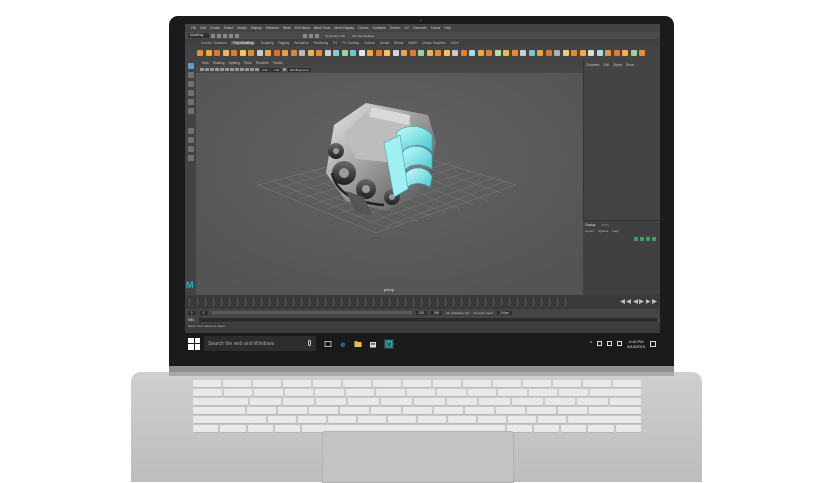 The image size is (833, 483). I want to click on tab-anim: Anim, so click(604, 225).